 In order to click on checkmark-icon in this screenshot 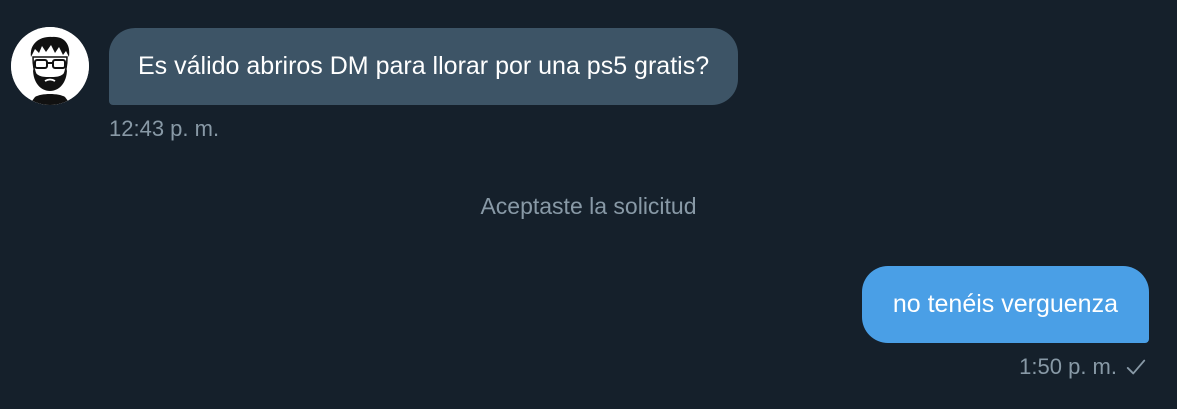, I will do `click(1136, 367)`.